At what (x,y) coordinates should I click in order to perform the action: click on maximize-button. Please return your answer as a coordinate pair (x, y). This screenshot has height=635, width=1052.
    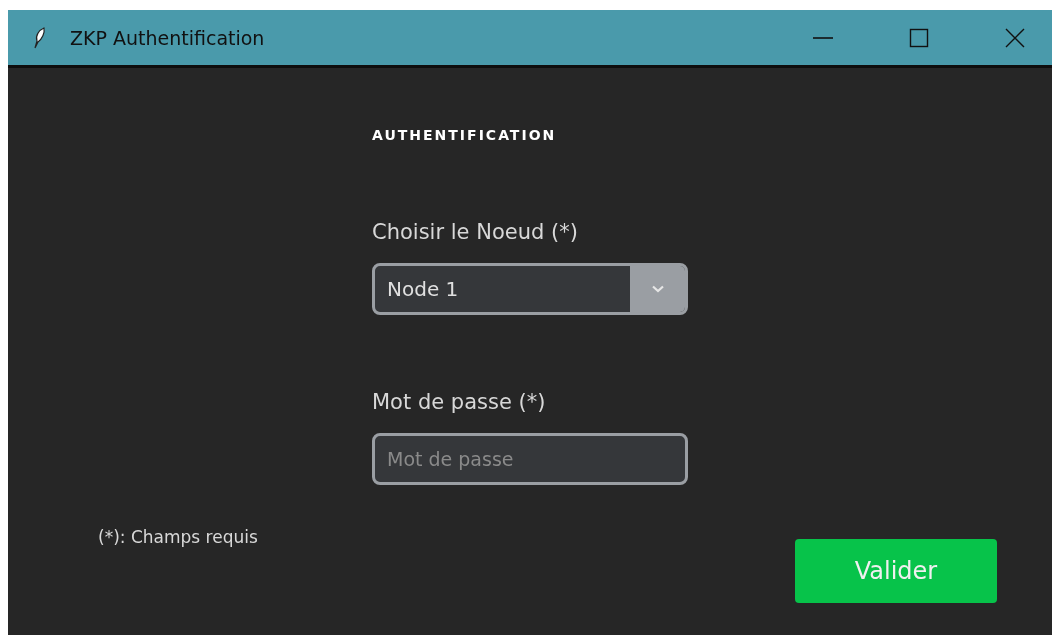
    Looking at the image, I should click on (919, 37).